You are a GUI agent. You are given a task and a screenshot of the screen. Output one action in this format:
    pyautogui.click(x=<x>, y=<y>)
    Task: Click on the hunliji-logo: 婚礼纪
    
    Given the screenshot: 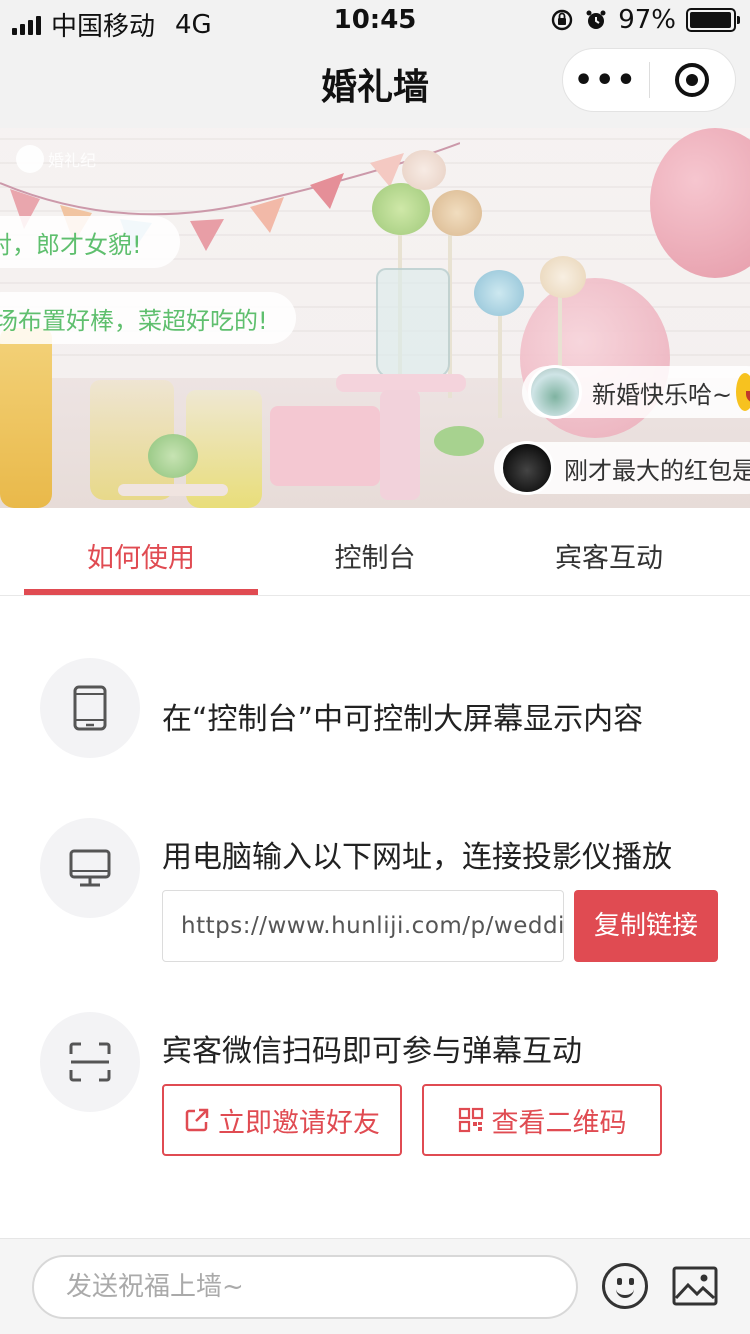 What is the action you would take?
    pyautogui.click(x=58, y=159)
    